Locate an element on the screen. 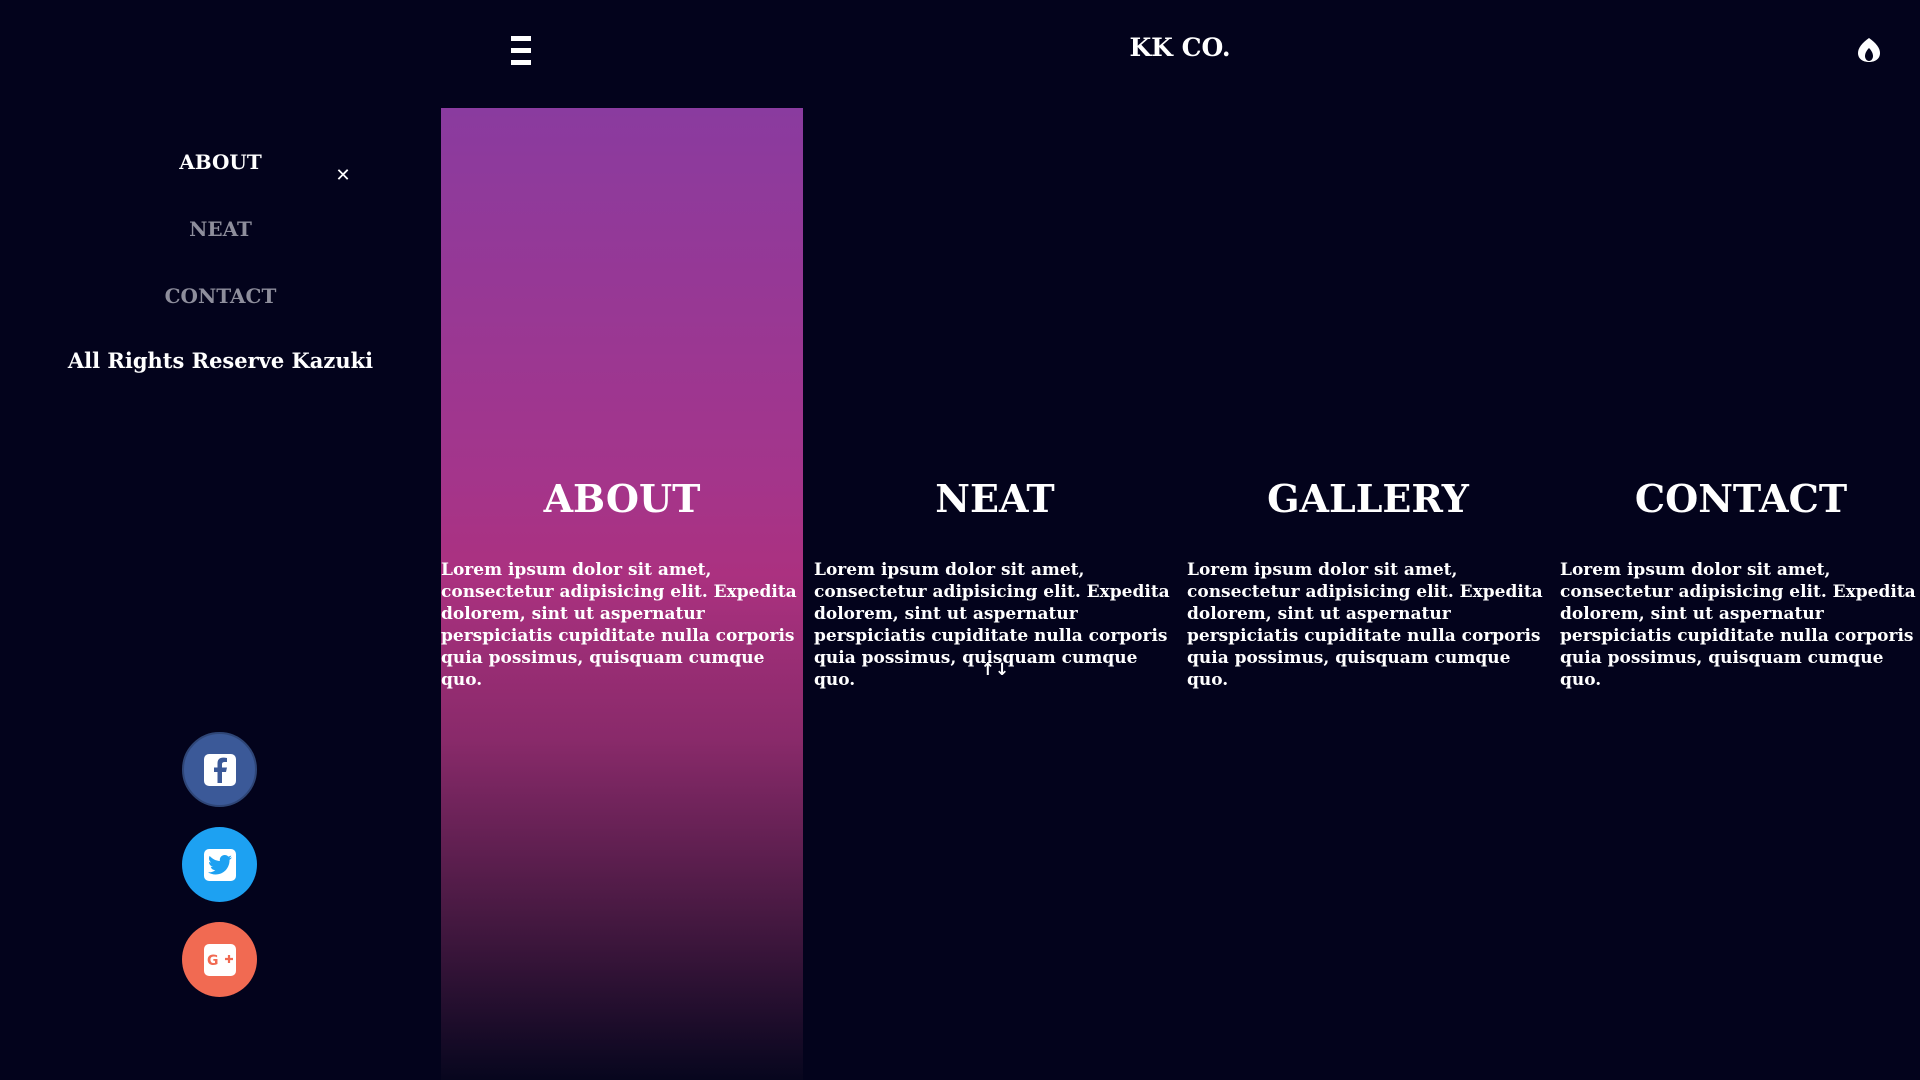 Image resolution: width=1920 pixels, height=1080 pixels. twitter-button is located at coordinates (219, 864).